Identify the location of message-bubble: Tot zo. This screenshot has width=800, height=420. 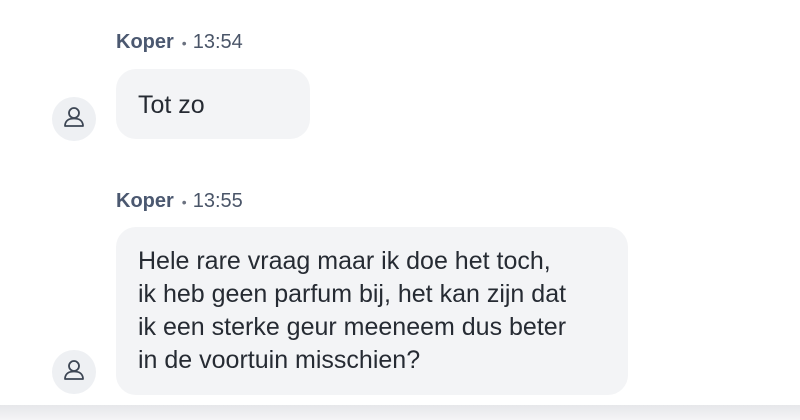
(213, 104).